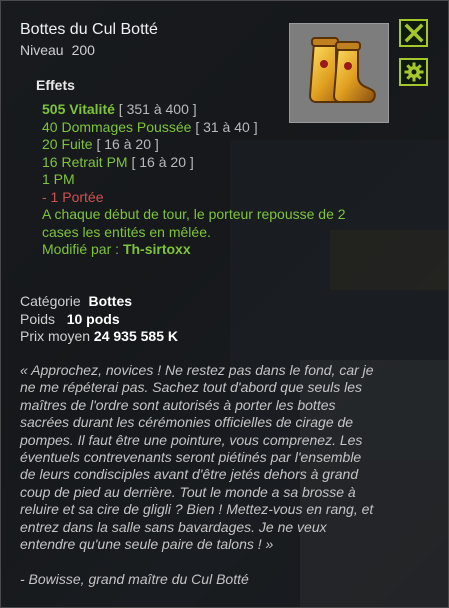 Image resolution: width=449 pixels, height=608 pixels. Describe the element at coordinates (135, 336) in the screenshot. I see `price-value: 24 935 585 K` at that location.